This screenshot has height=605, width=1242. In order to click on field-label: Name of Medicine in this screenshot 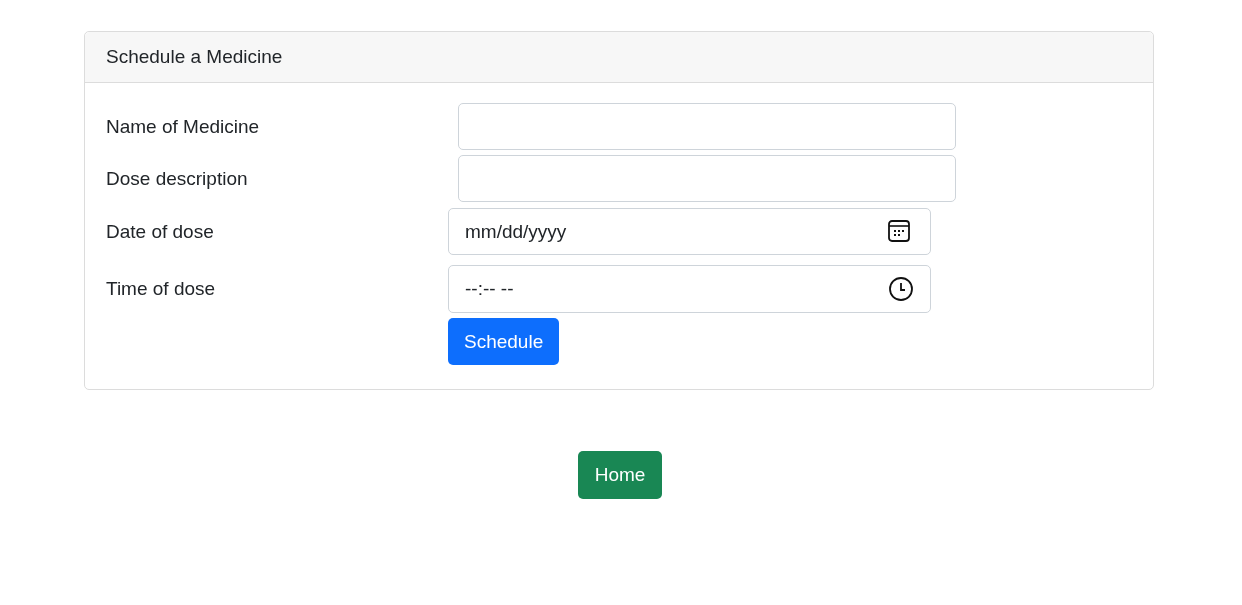, I will do `click(183, 126)`.